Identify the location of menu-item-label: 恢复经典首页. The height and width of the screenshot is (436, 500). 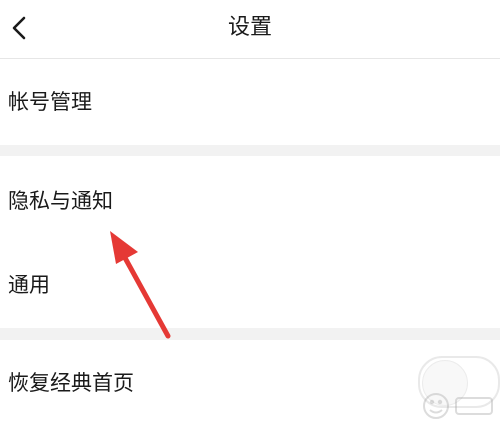
(71, 383).